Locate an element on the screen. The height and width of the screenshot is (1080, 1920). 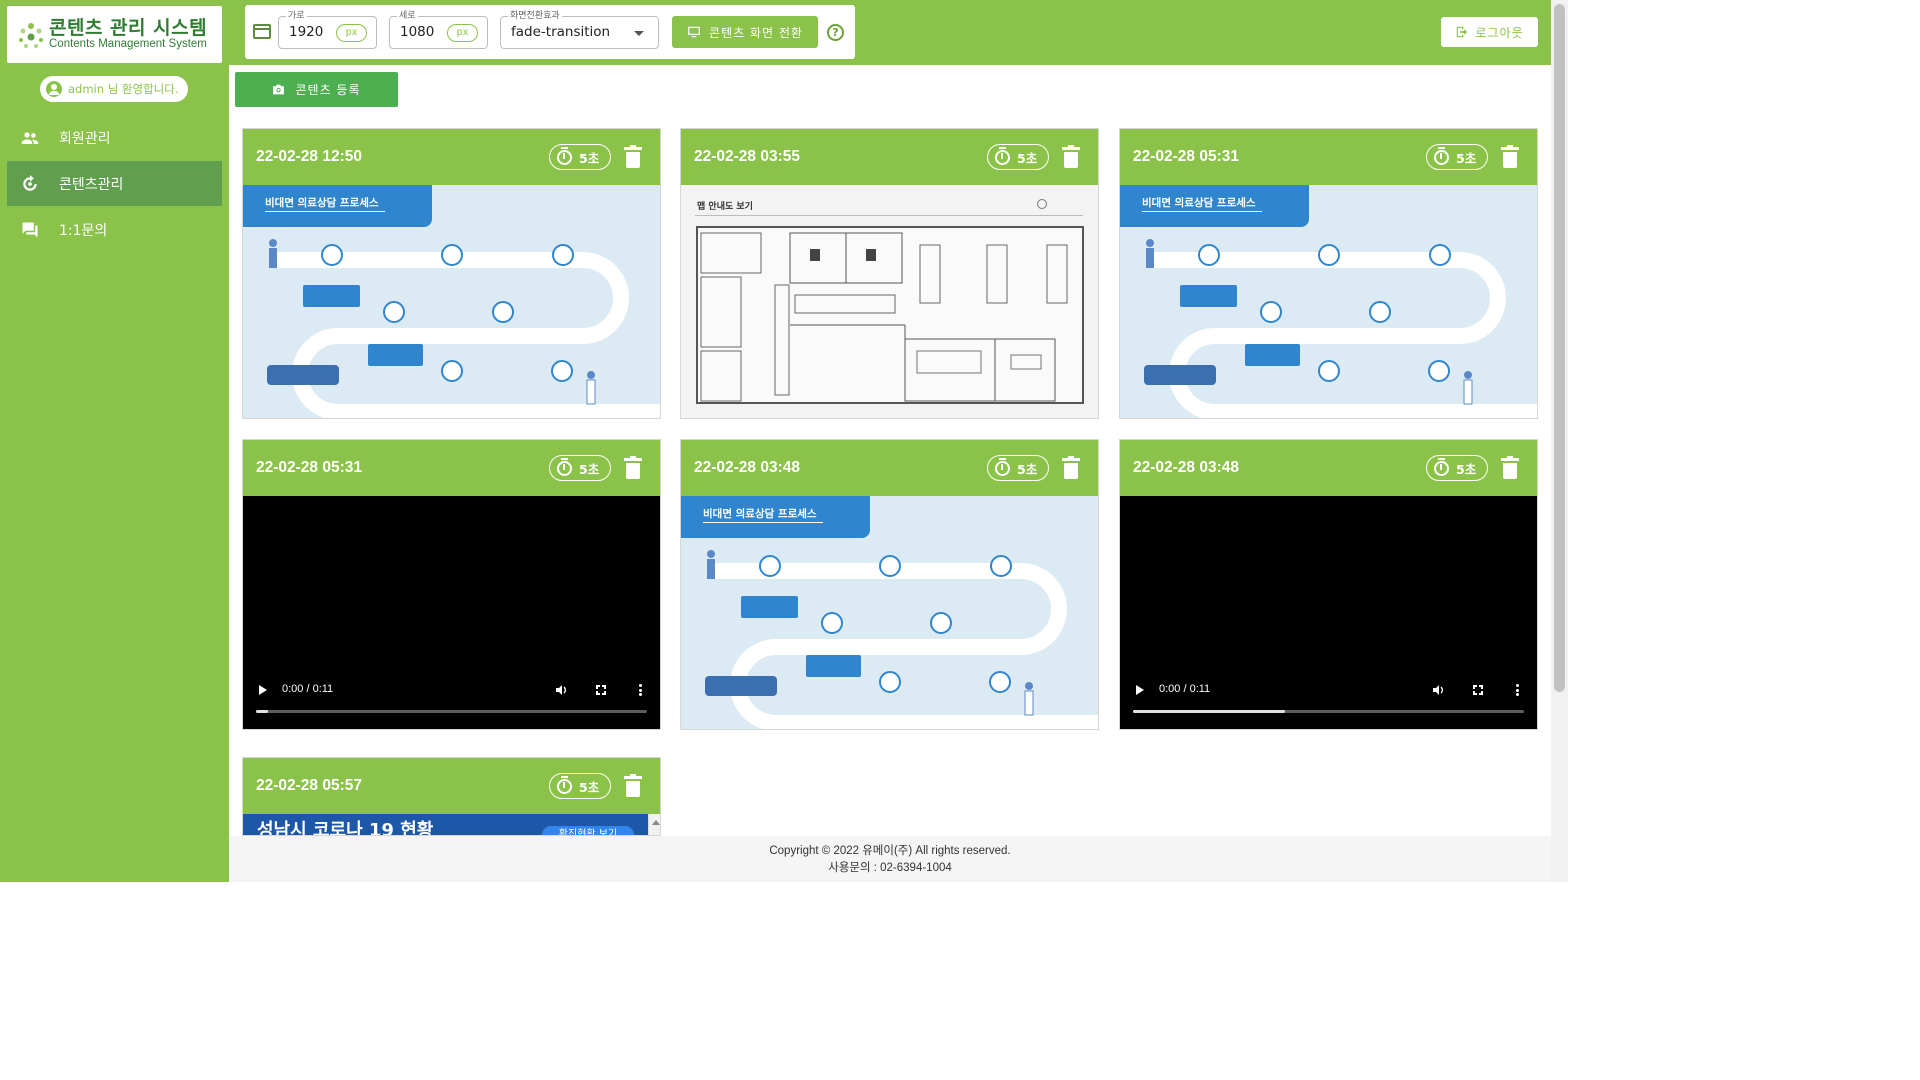
logout-button: 로그아웃 is located at coordinates (1489, 32).